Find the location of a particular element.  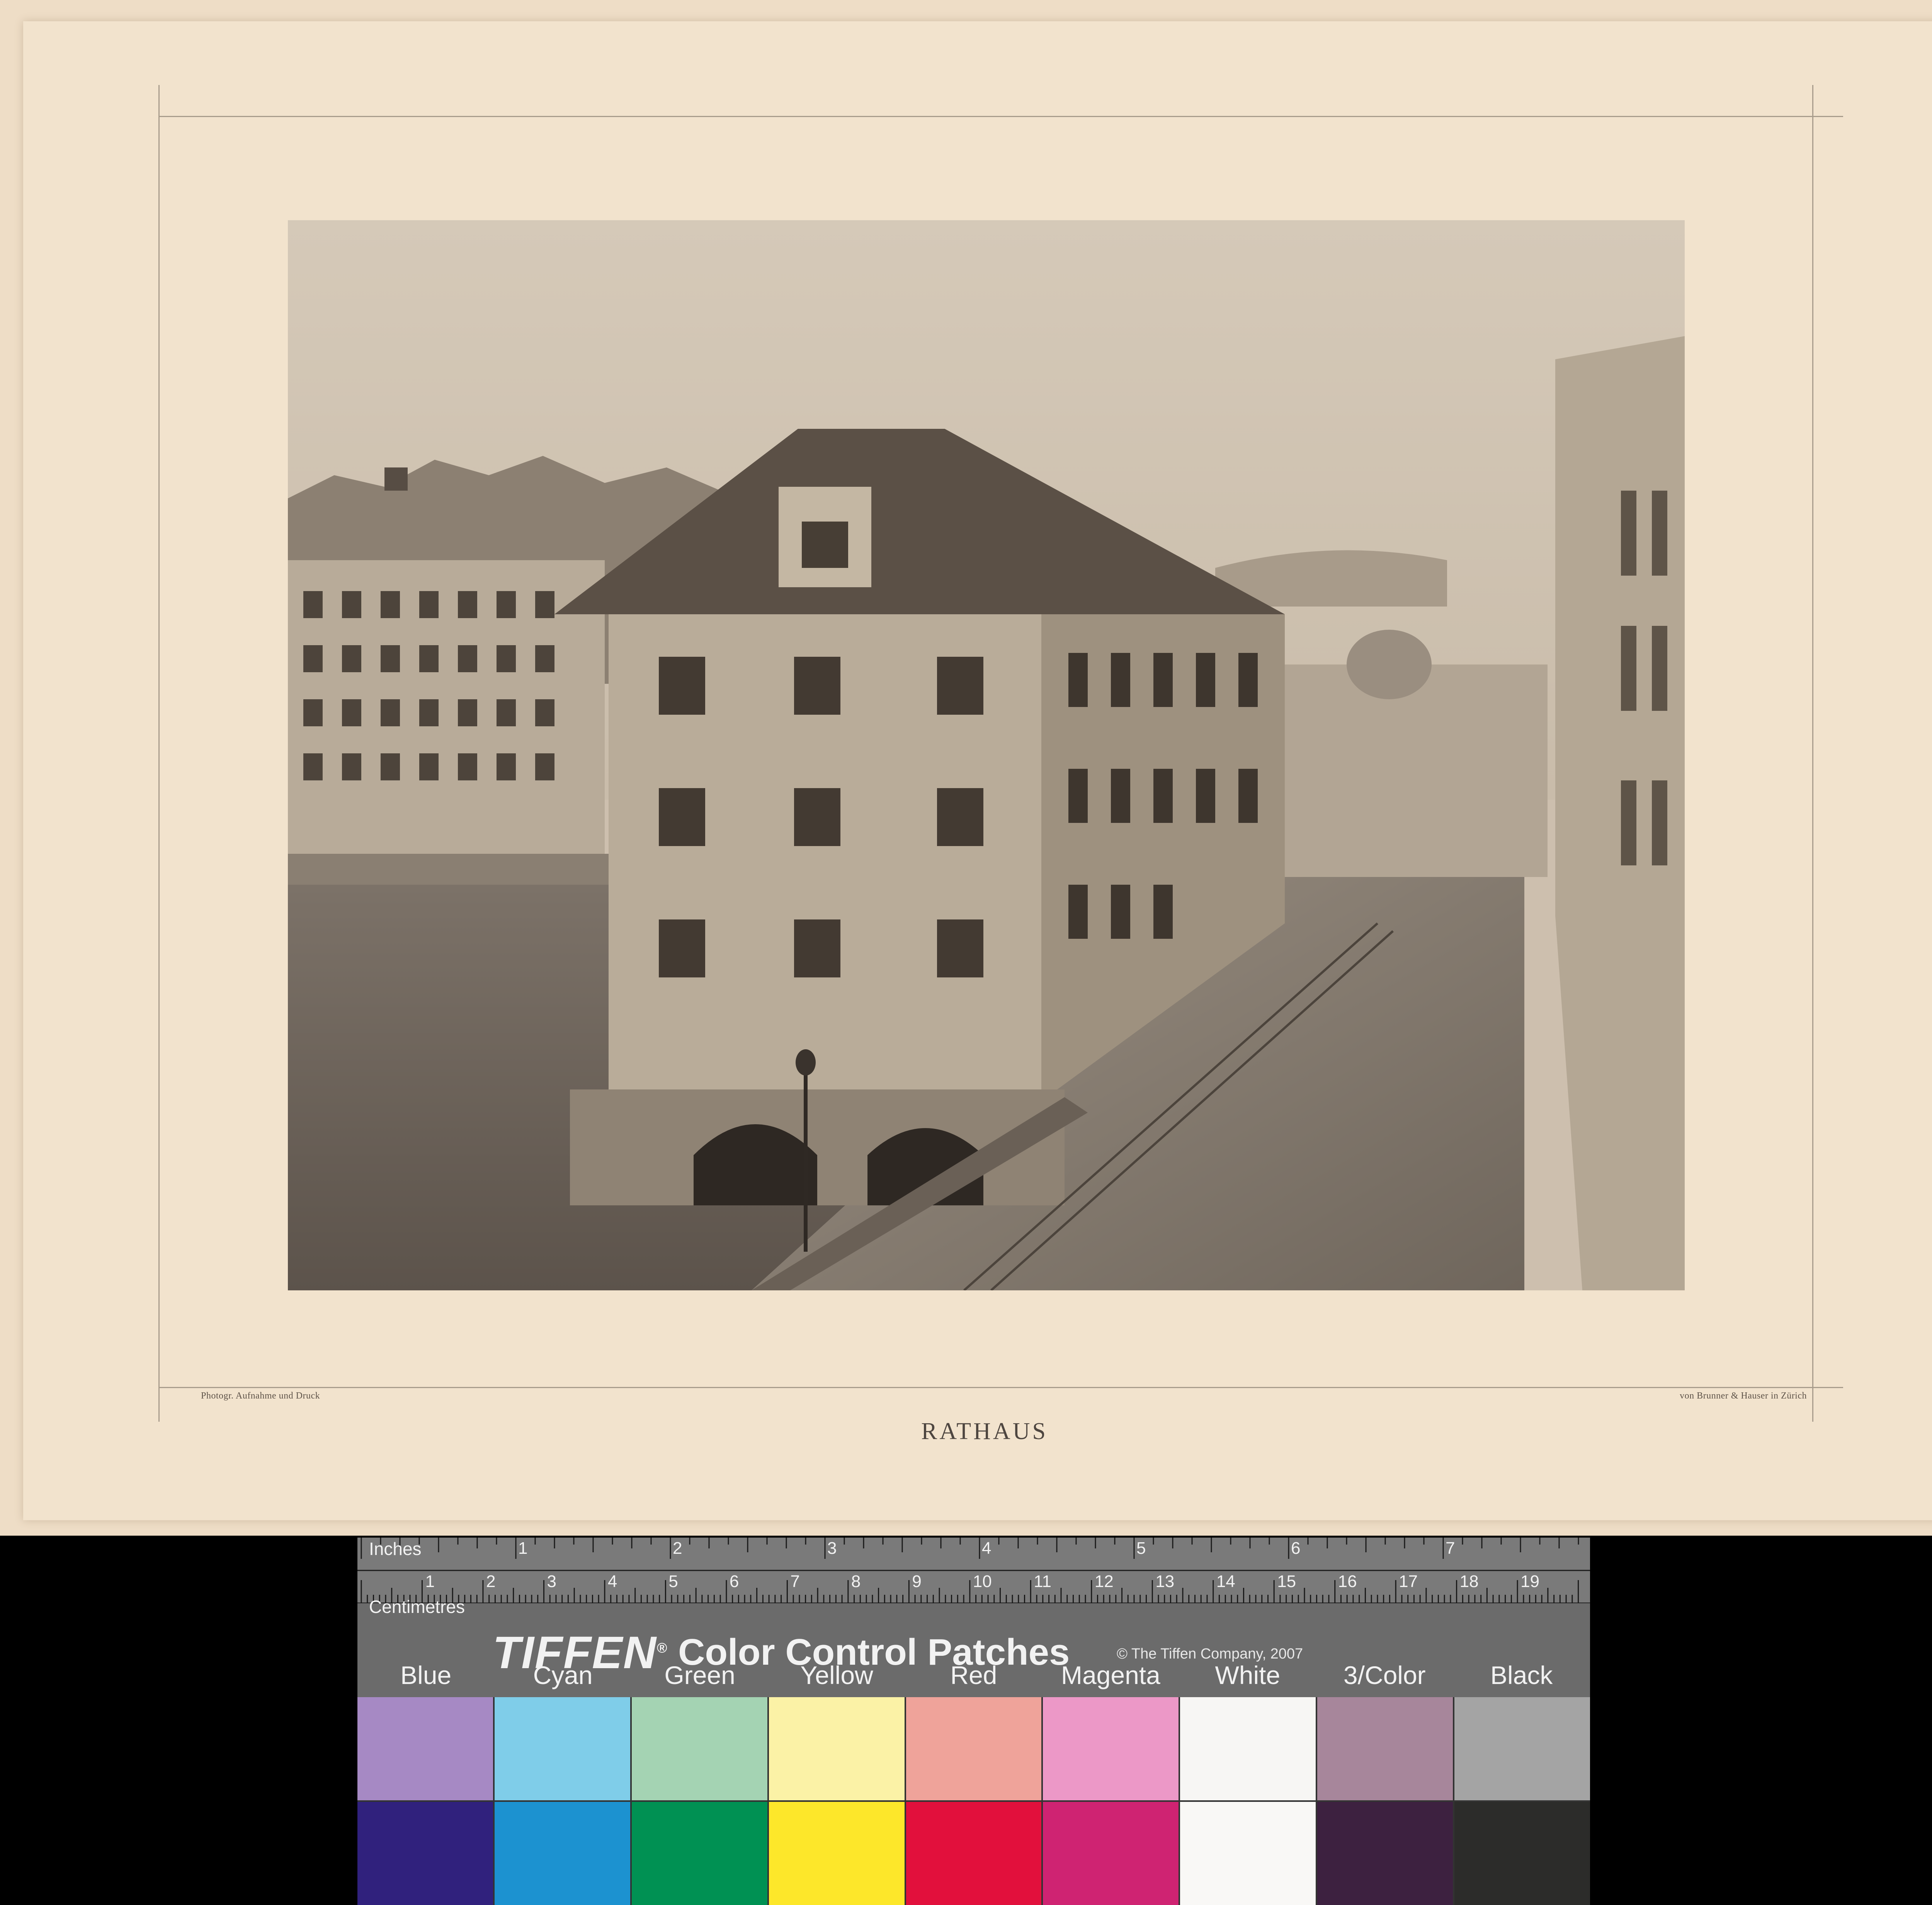

inch-number-4: 4 is located at coordinates (986, 1548).